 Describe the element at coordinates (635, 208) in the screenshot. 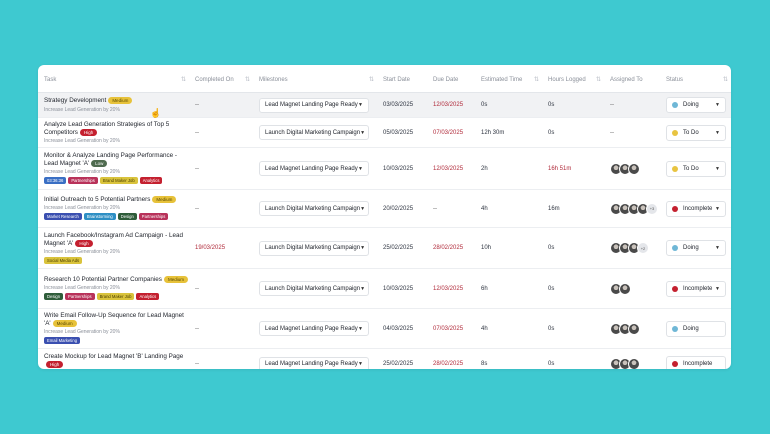

I see `avatar-group: +3` at that location.